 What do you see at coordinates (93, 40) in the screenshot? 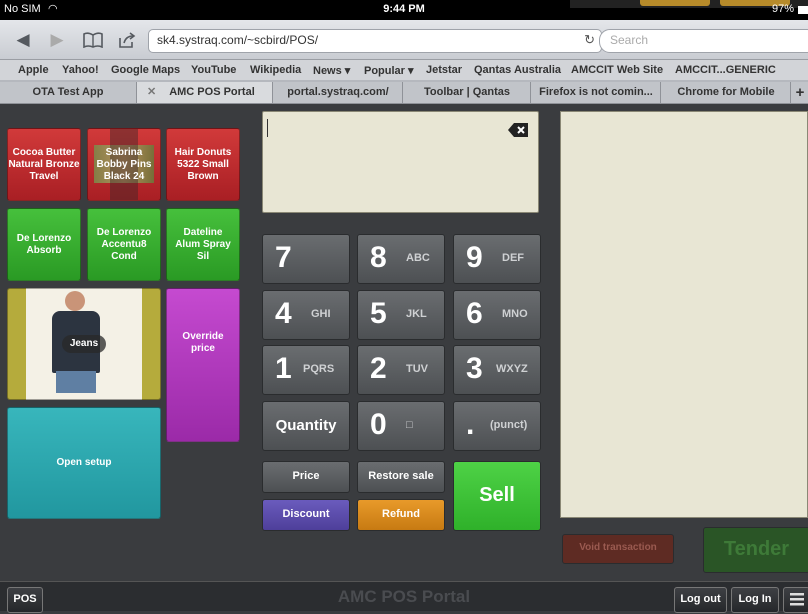
I see `bookmarks-icon` at bounding box center [93, 40].